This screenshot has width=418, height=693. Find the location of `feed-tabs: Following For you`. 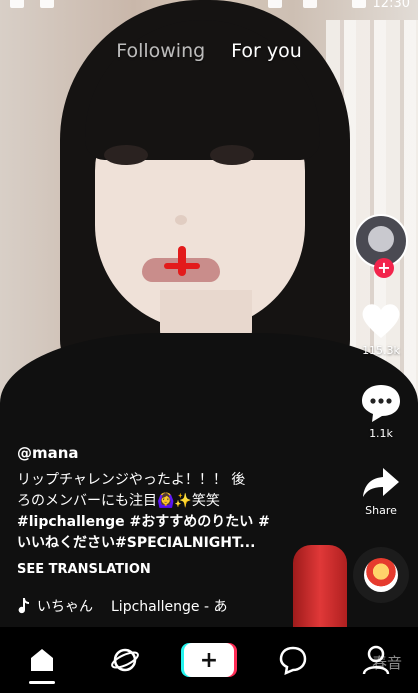

feed-tabs: Following For you is located at coordinates (209, 51).